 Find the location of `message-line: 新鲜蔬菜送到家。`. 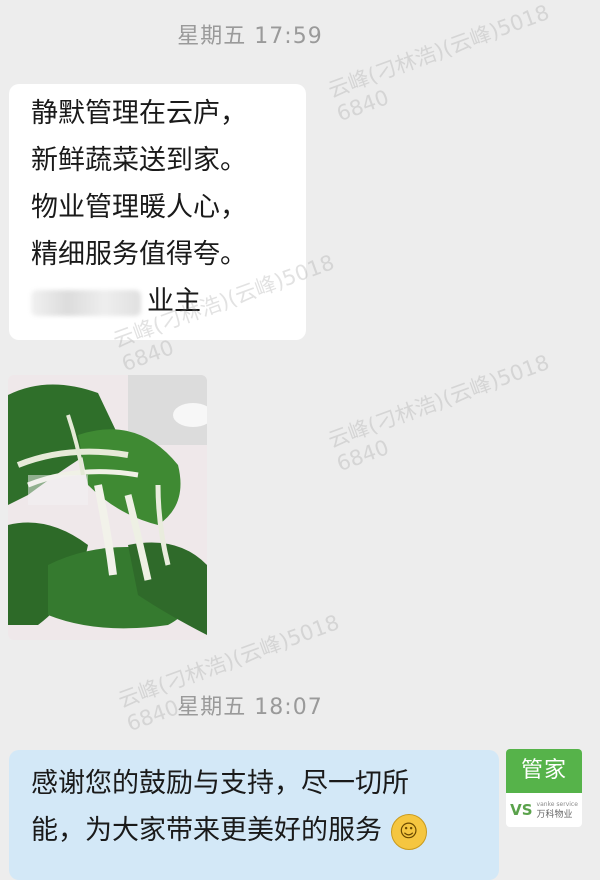

message-line: 新鲜蔬菜送到家。 is located at coordinates (139, 160).